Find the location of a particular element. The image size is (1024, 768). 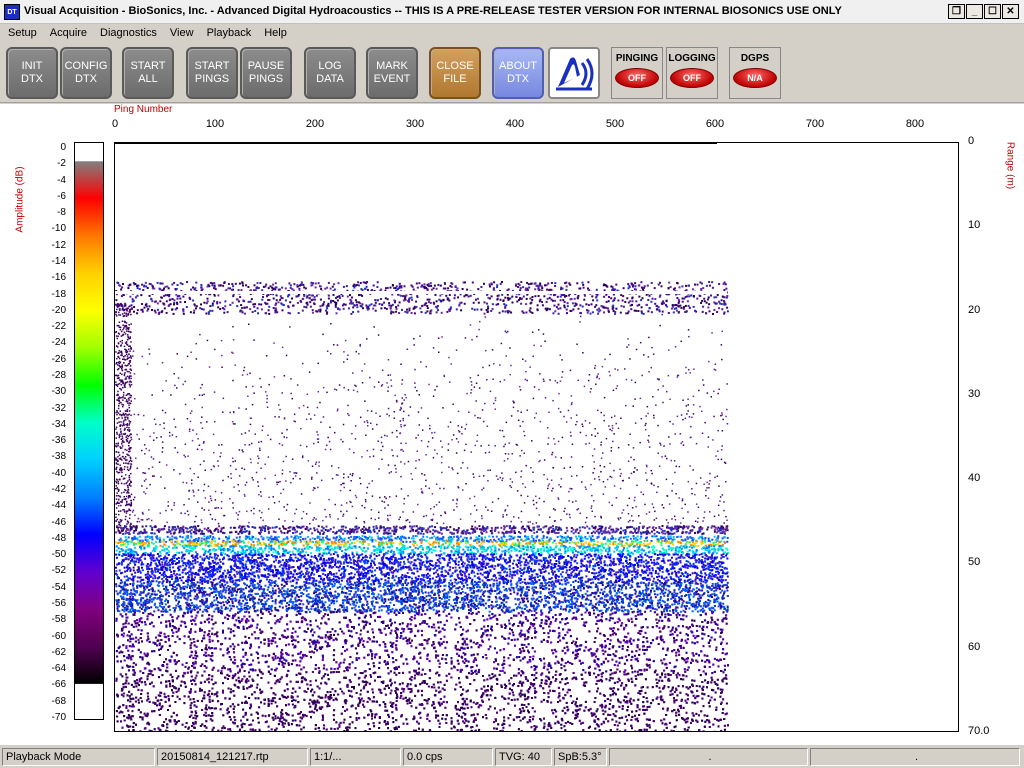

menu-setup: Setup is located at coordinates (21, 33).